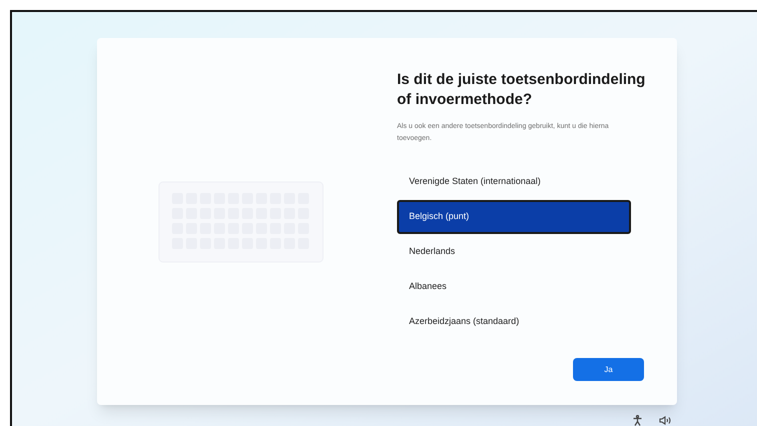 The image size is (757, 426). I want to click on page-title: Is dit de juiste toetsenbordindeling of invoermethode?, so click(521, 90).